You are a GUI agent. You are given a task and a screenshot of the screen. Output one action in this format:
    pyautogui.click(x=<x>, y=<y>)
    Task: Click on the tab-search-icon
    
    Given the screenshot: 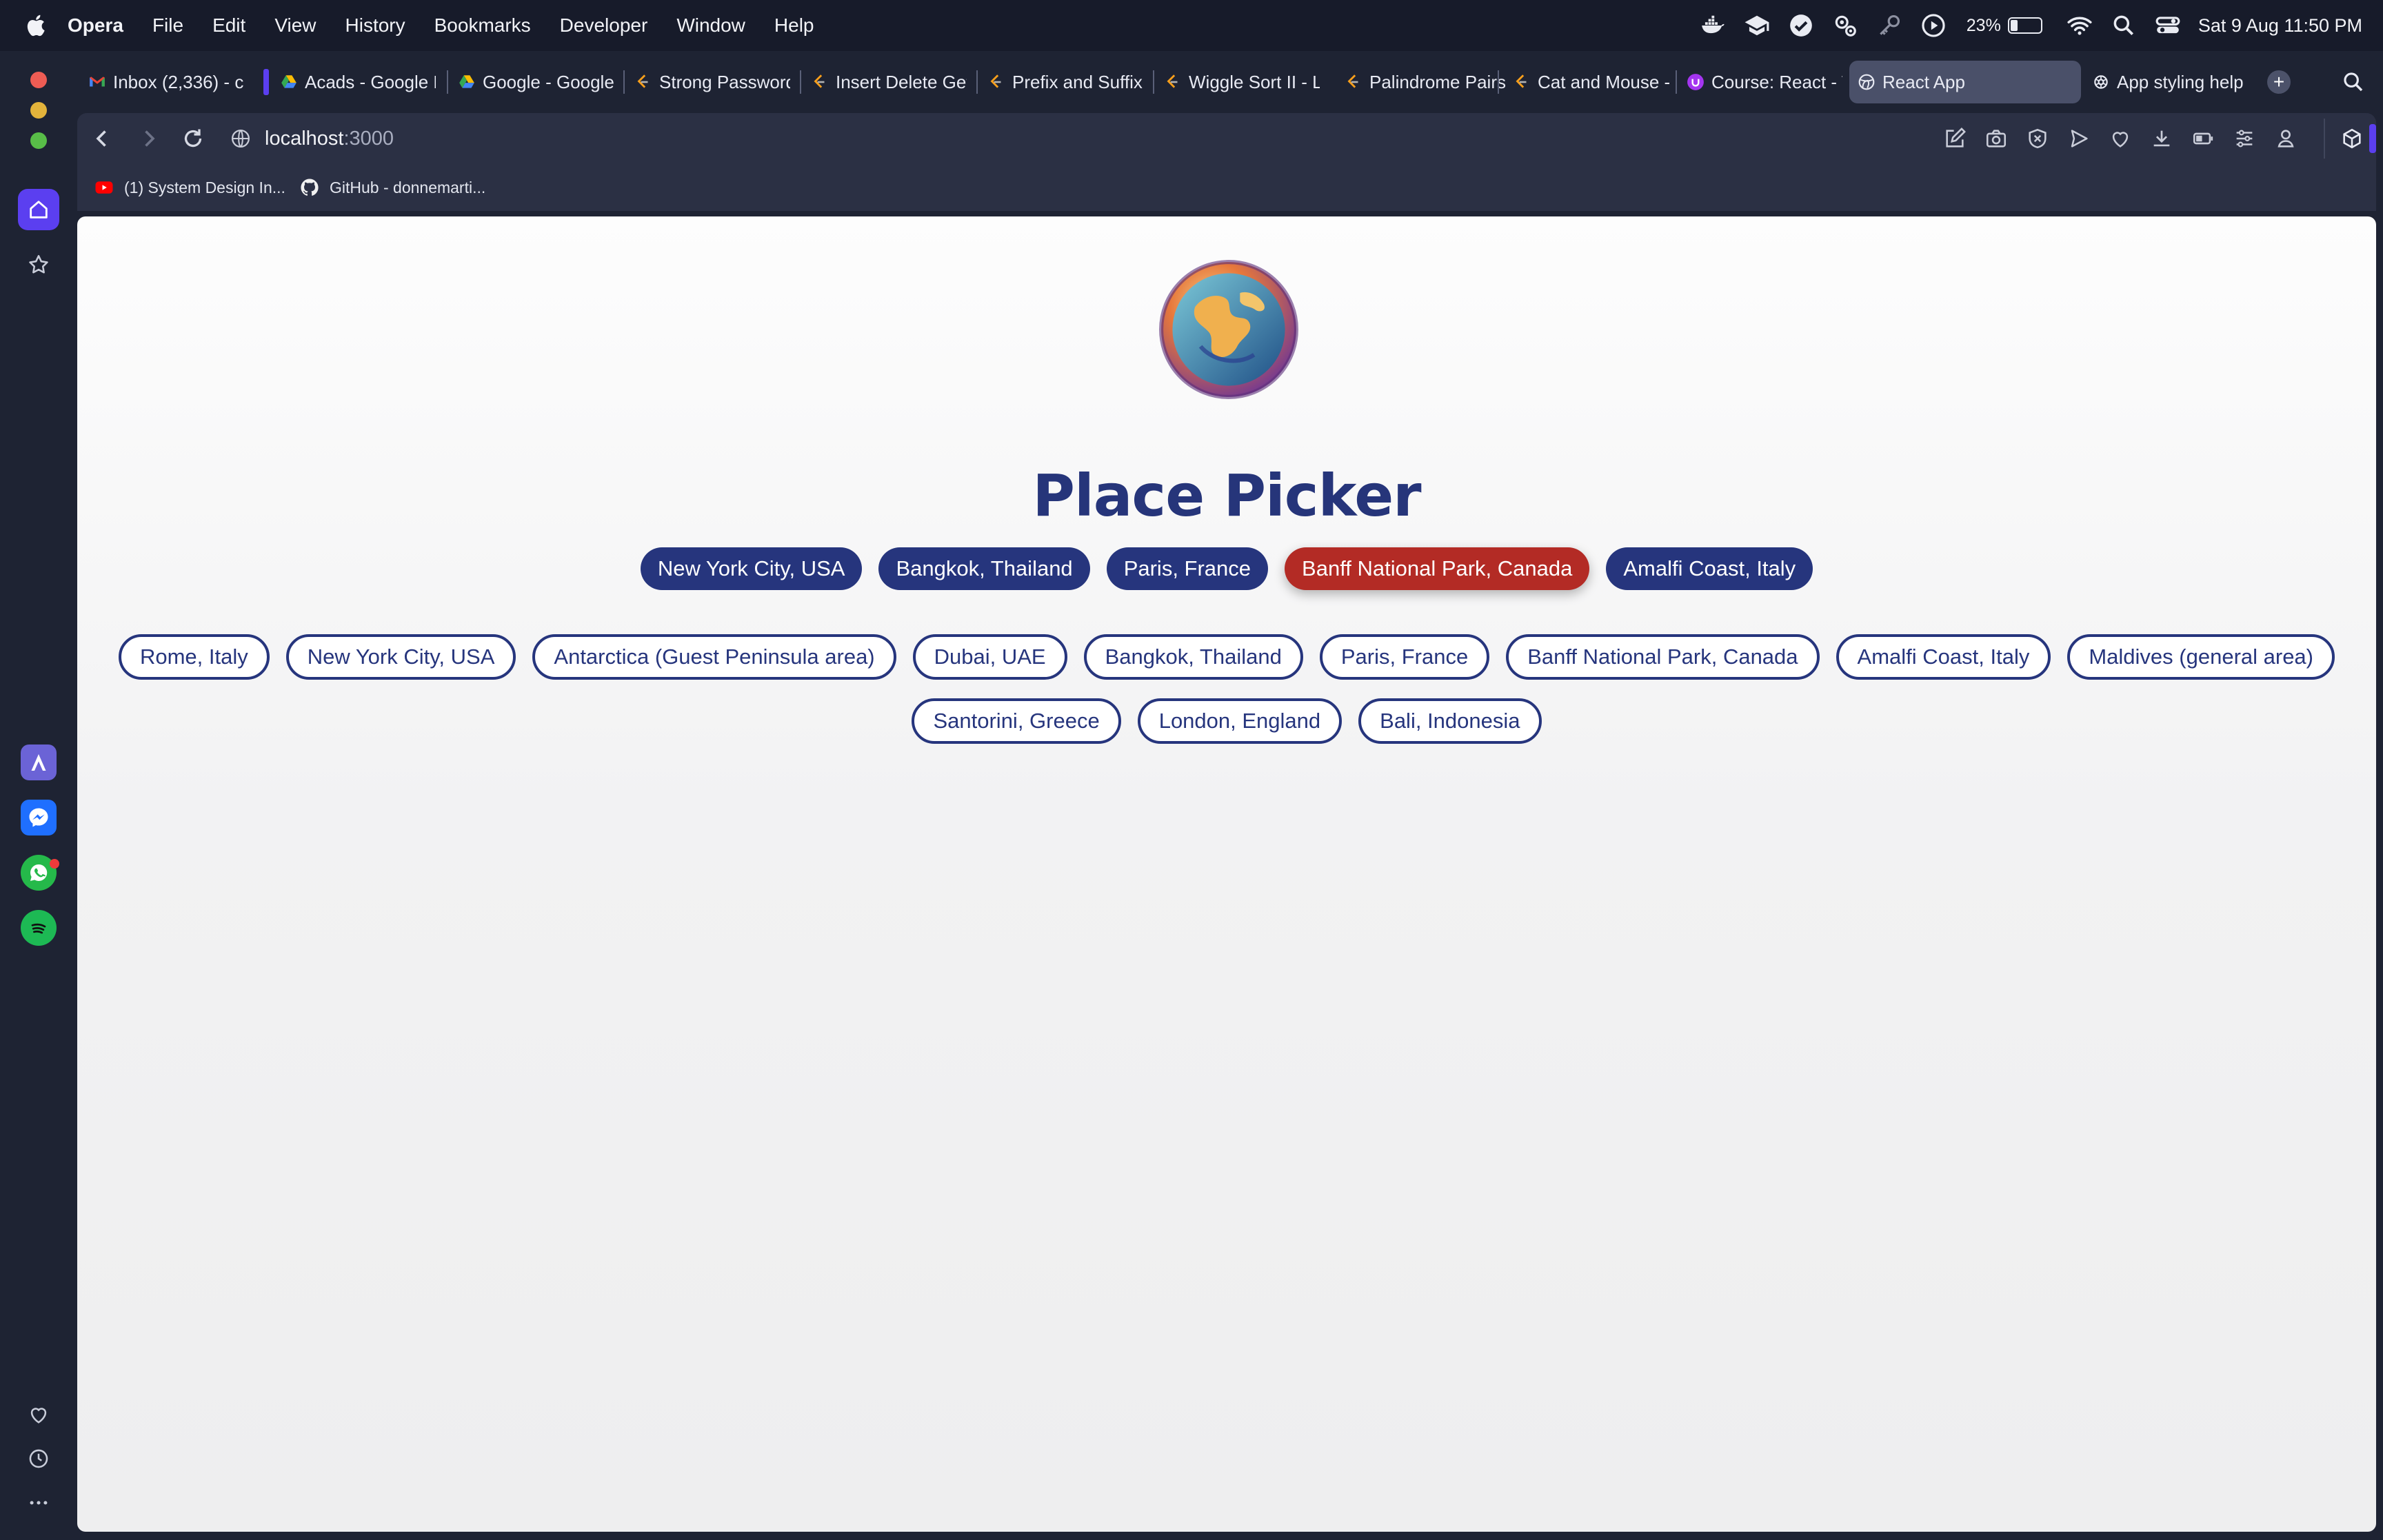 What is the action you would take?
    pyautogui.click(x=2353, y=82)
    